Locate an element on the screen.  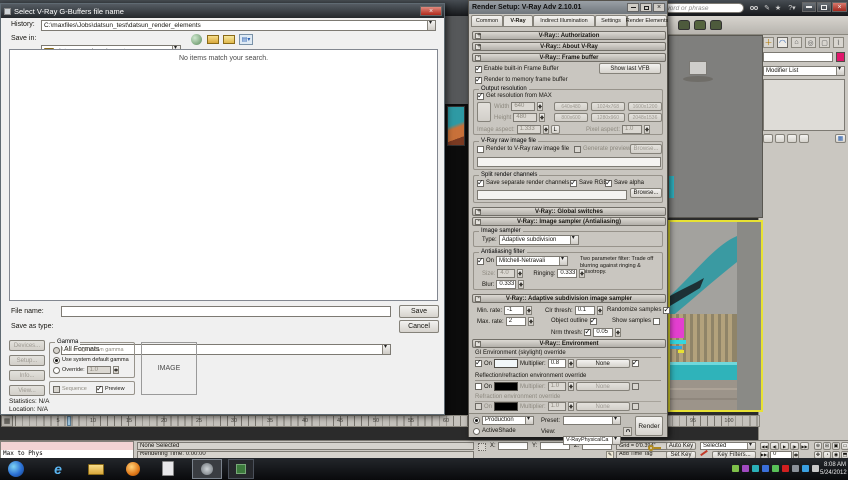
max-rate-spinner is located at coordinates (530, 321).